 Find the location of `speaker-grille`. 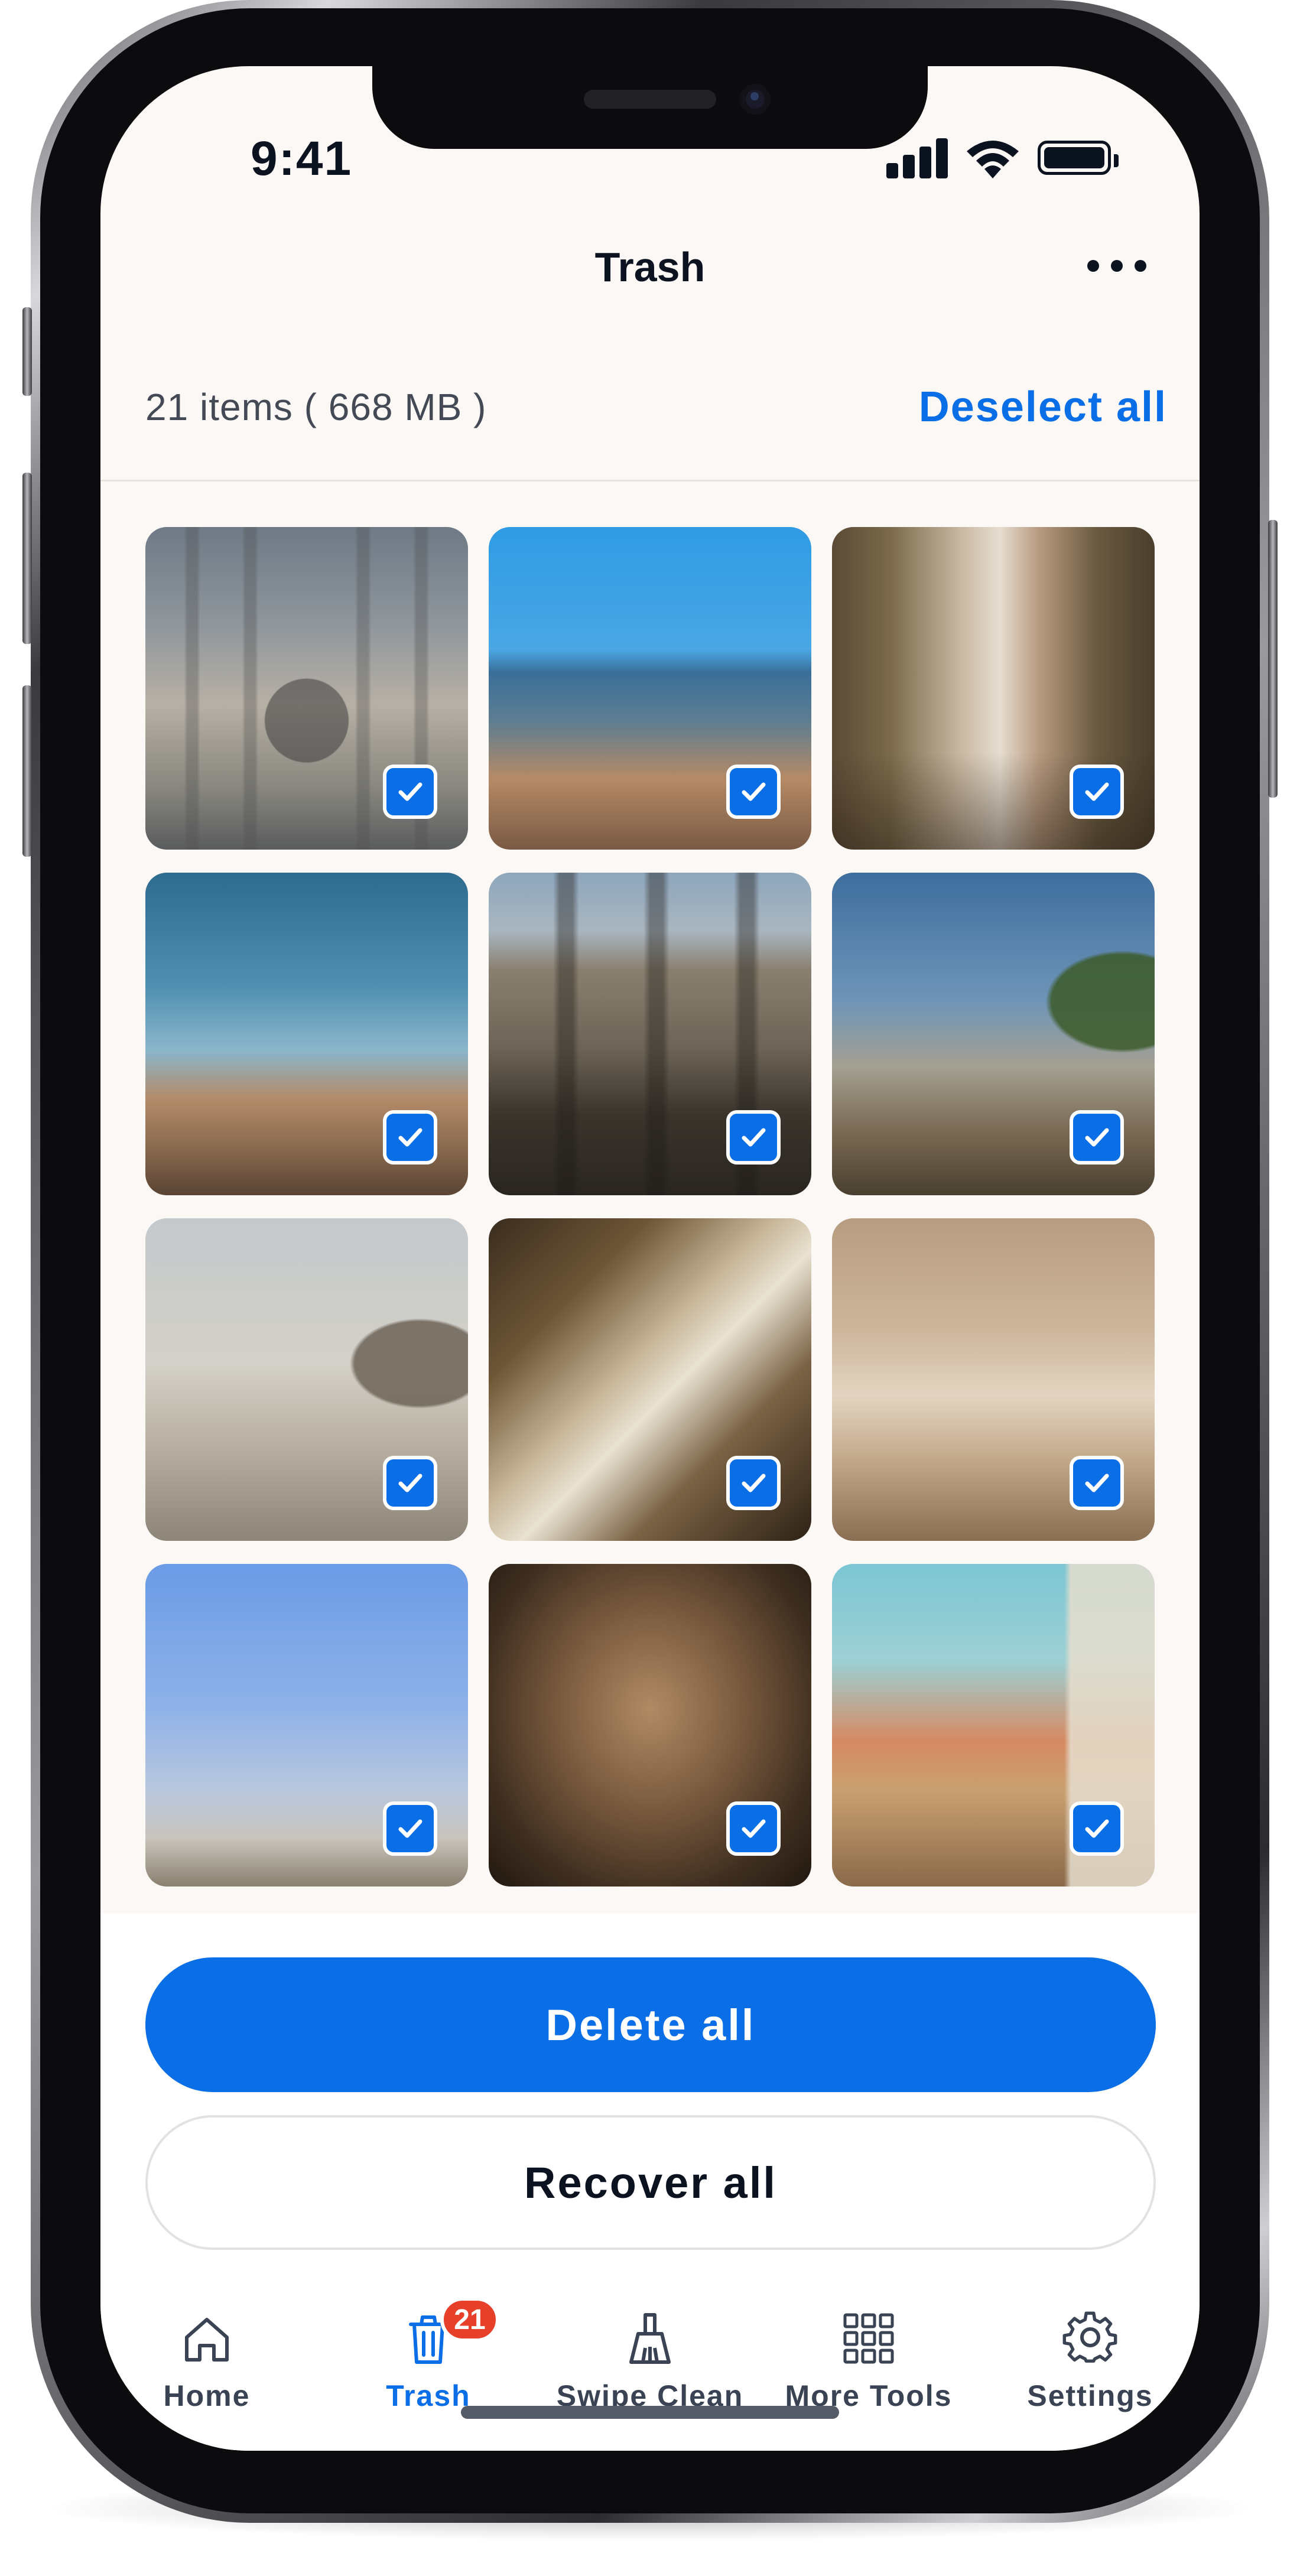

speaker-grille is located at coordinates (650, 100).